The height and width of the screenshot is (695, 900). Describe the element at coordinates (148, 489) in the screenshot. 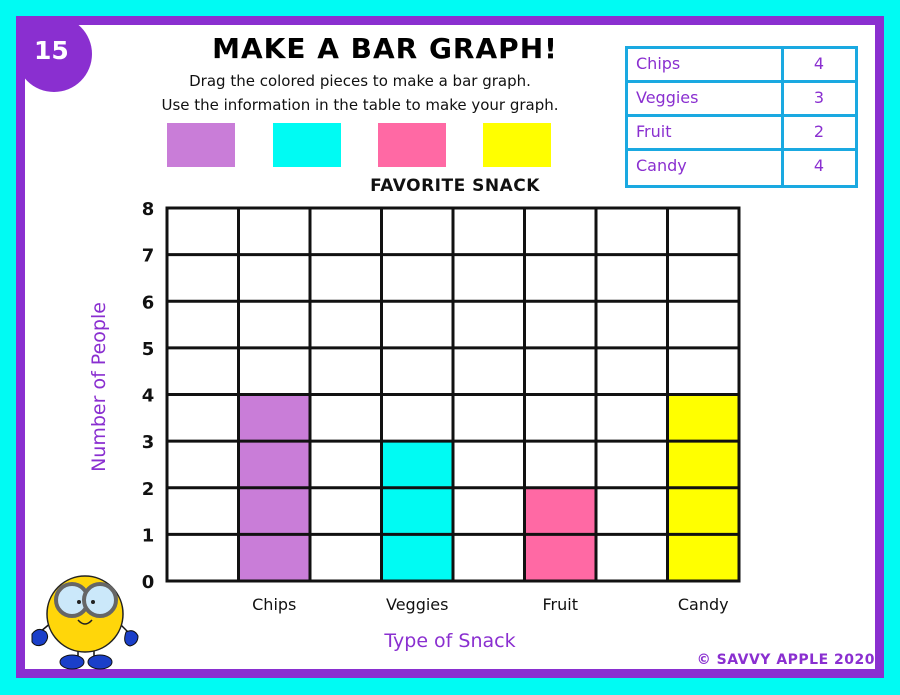

I see `y-tick-label: 2` at that location.